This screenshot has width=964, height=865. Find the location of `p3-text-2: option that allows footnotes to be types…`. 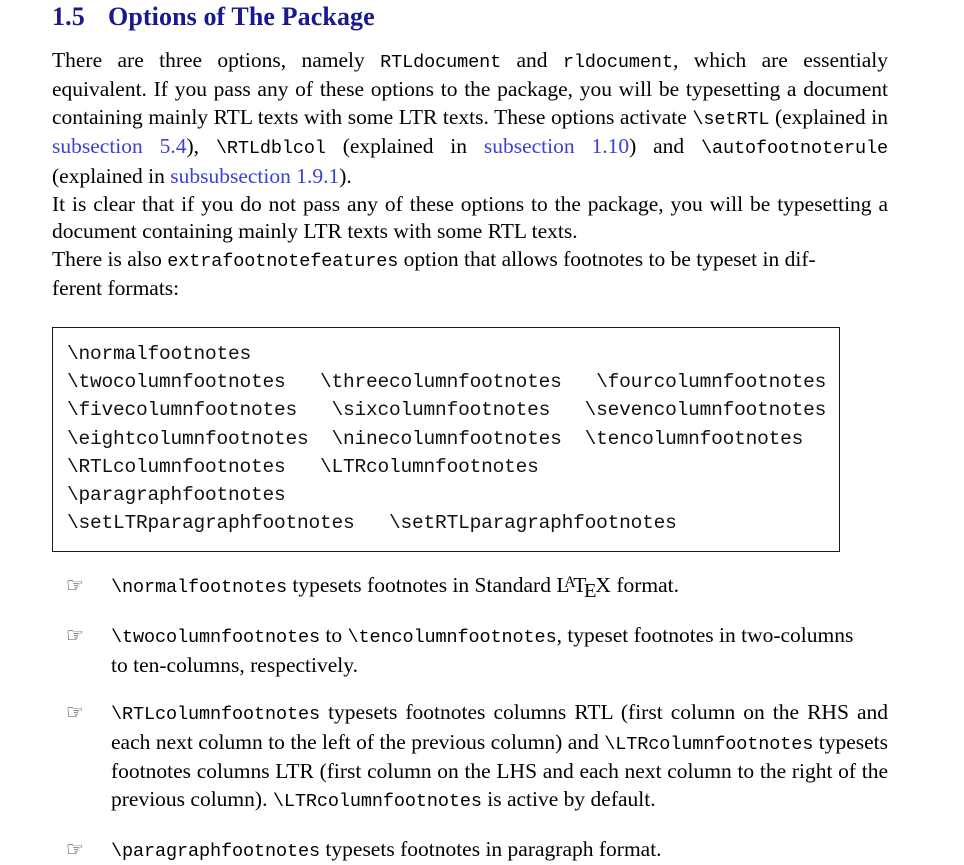

p3-text-2: option that allows footnotes to be types… is located at coordinates (607, 258).